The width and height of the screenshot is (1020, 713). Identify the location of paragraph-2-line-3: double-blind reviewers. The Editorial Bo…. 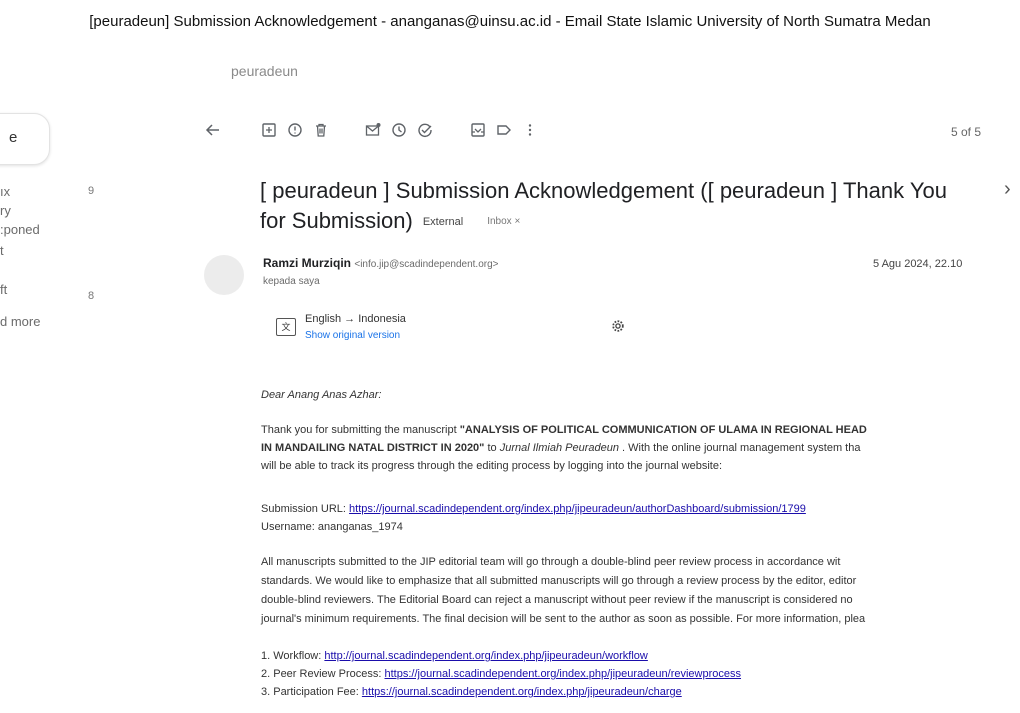
(557, 600).